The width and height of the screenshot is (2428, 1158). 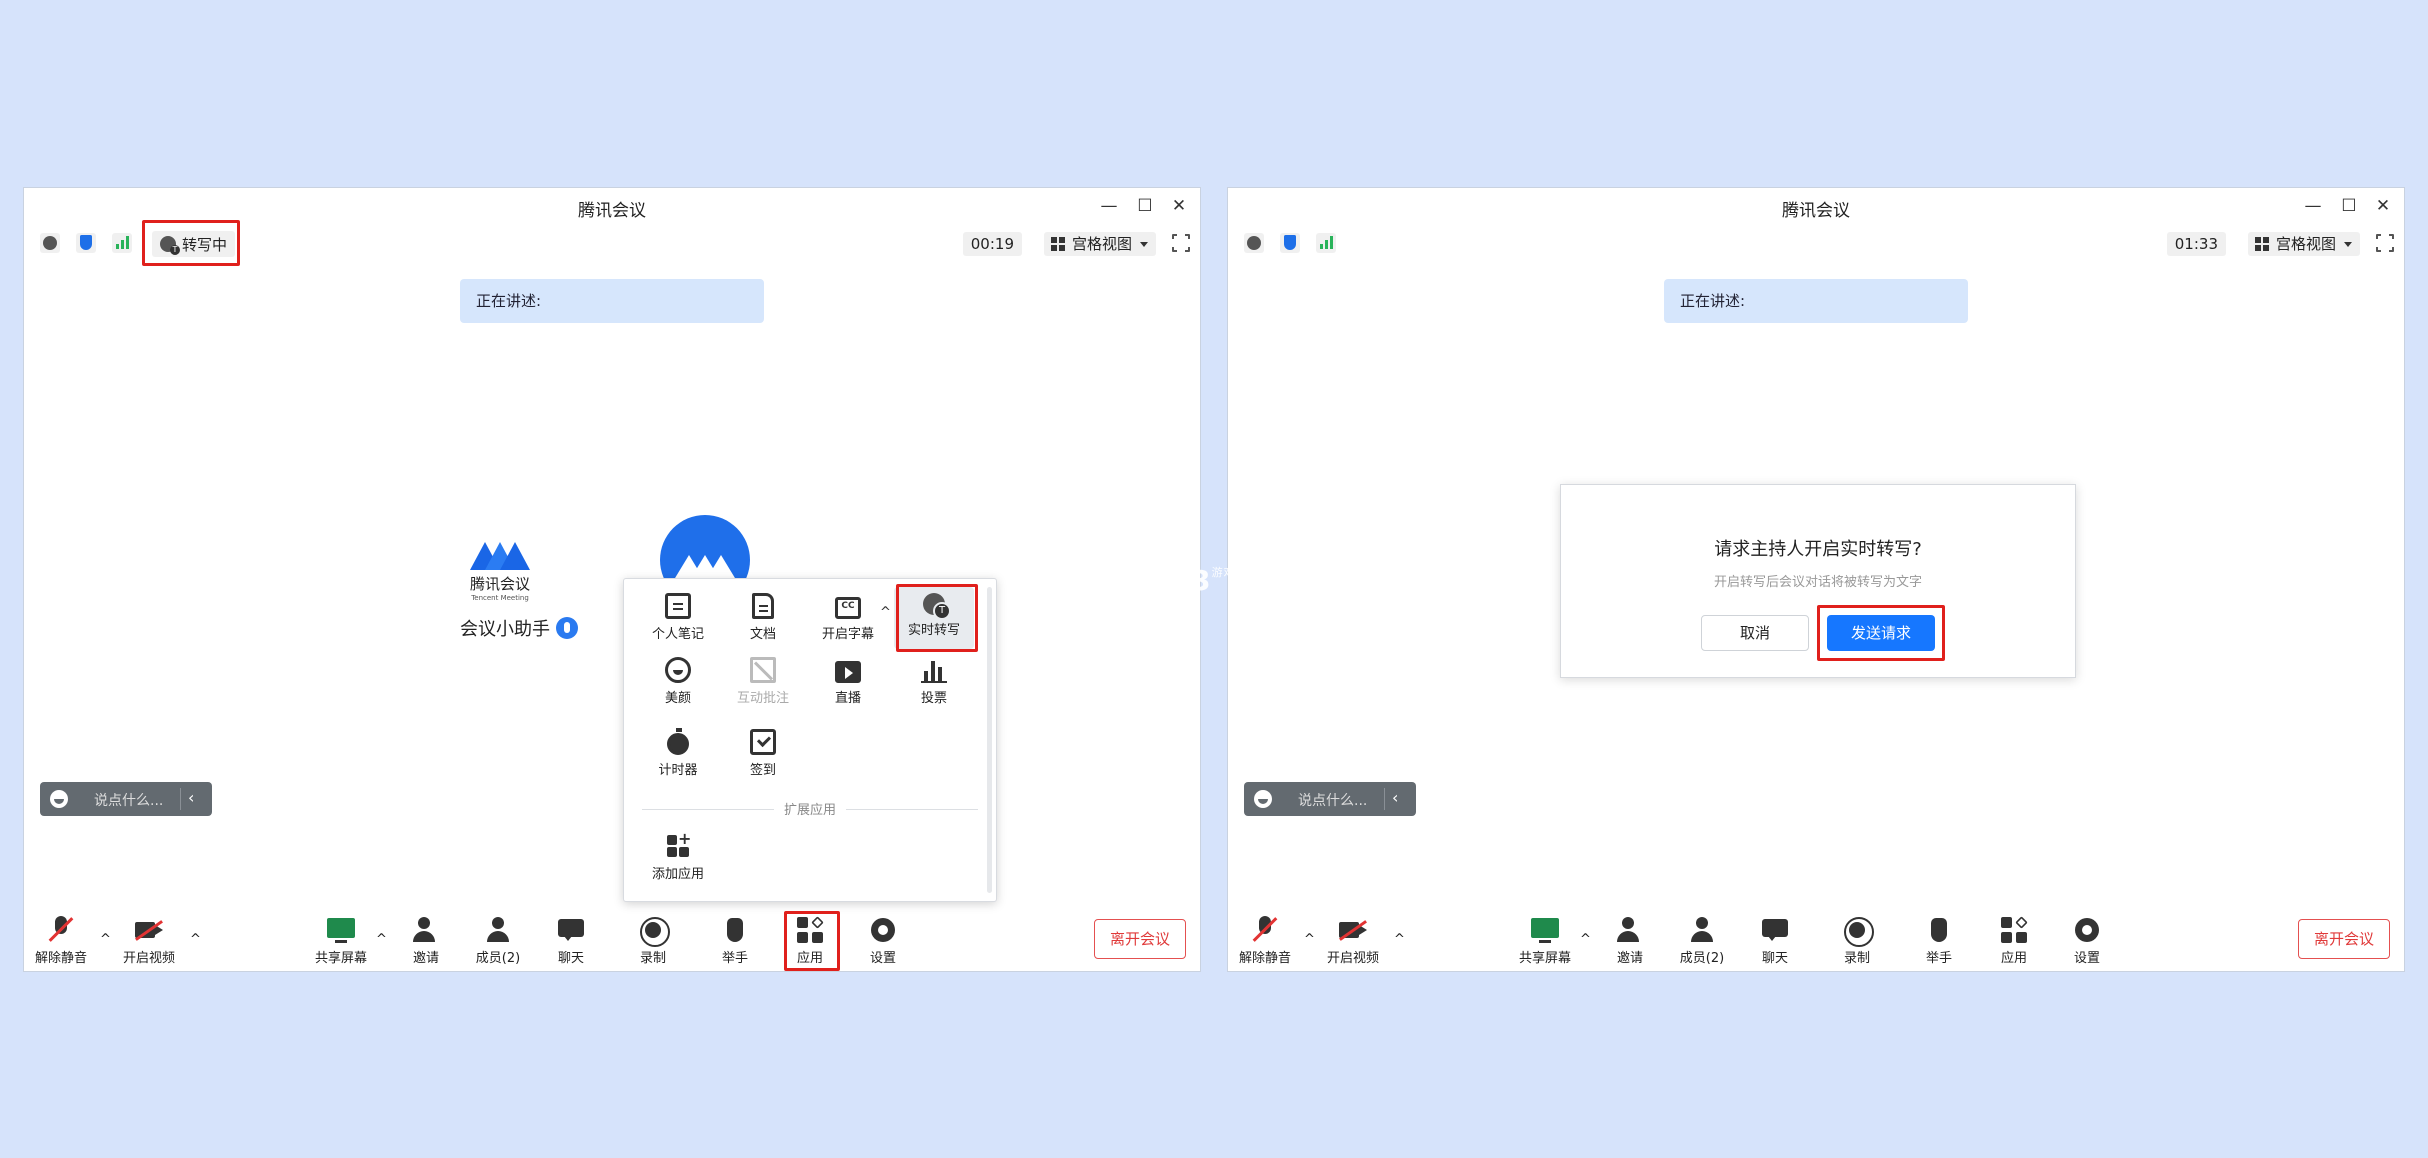 I want to click on app-captions: 开启字幕, so click(x=848, y=617).